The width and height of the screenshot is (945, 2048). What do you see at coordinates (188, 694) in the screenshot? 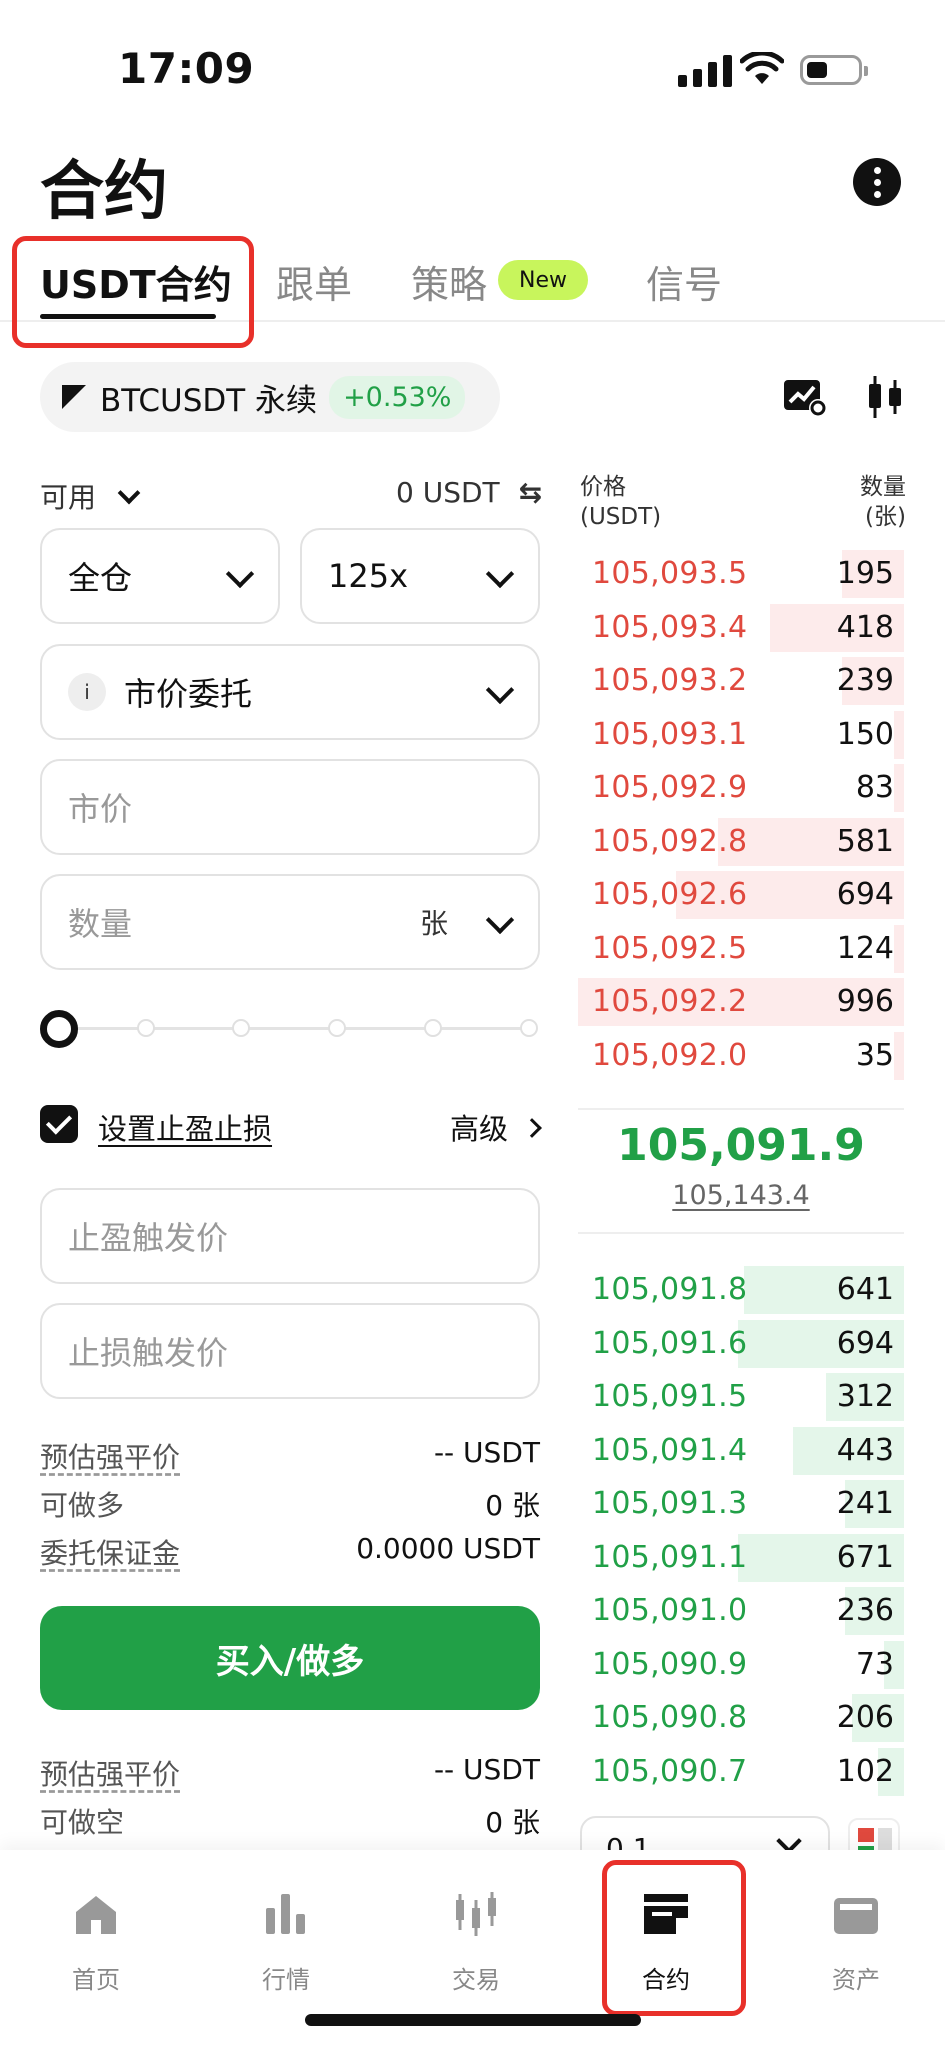
I see `order-type-value: 市价委托` at bounding box center [188, 694].